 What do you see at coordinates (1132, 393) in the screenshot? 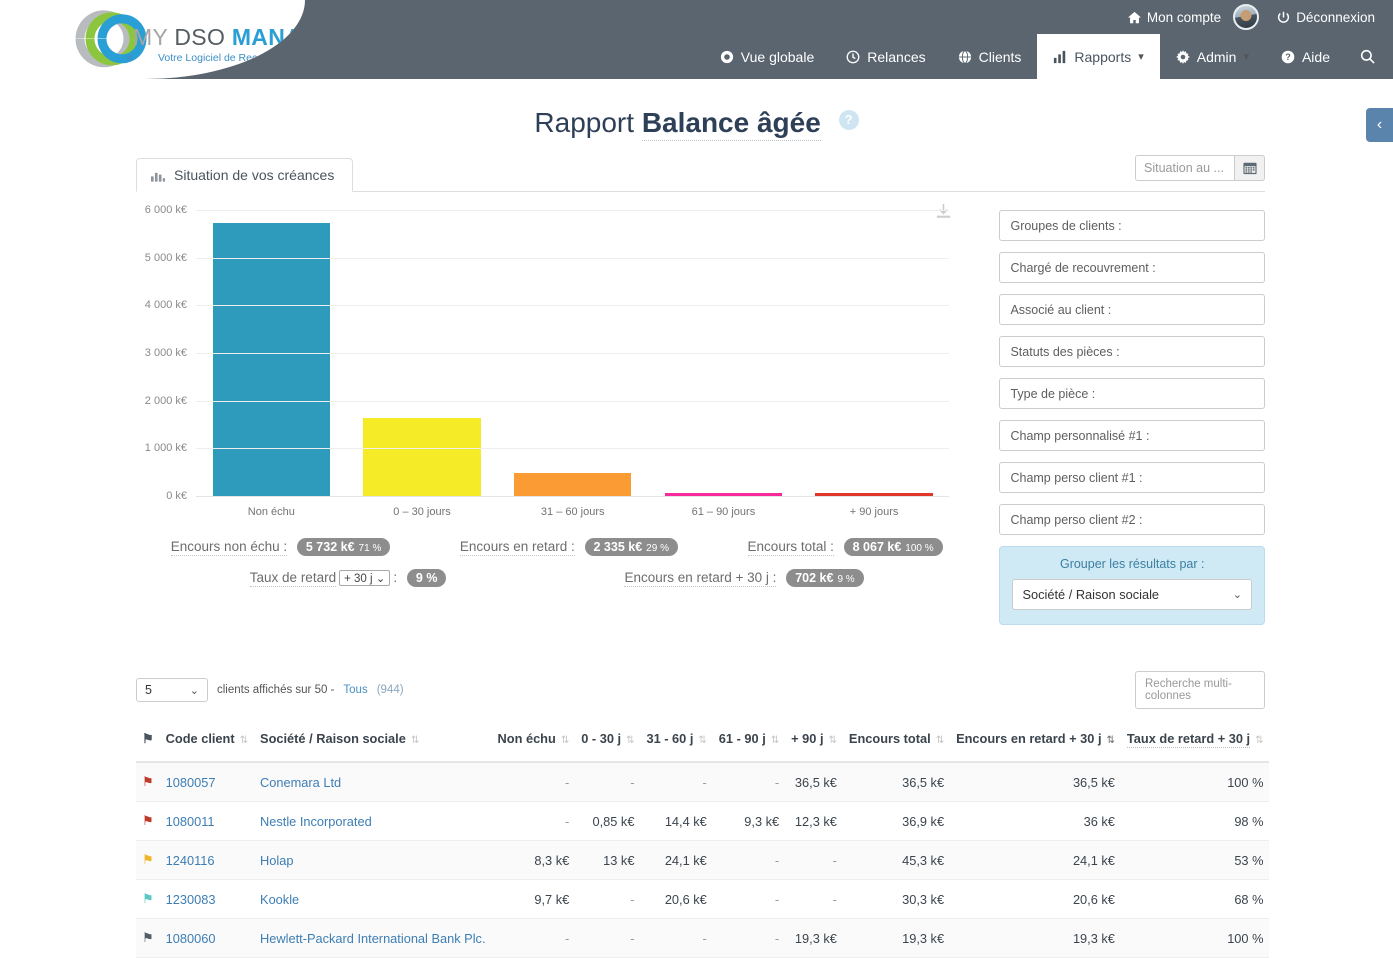
I see `filter-type-de-pi-ce: Type de pièce :` at bounding box center [1132, 393].